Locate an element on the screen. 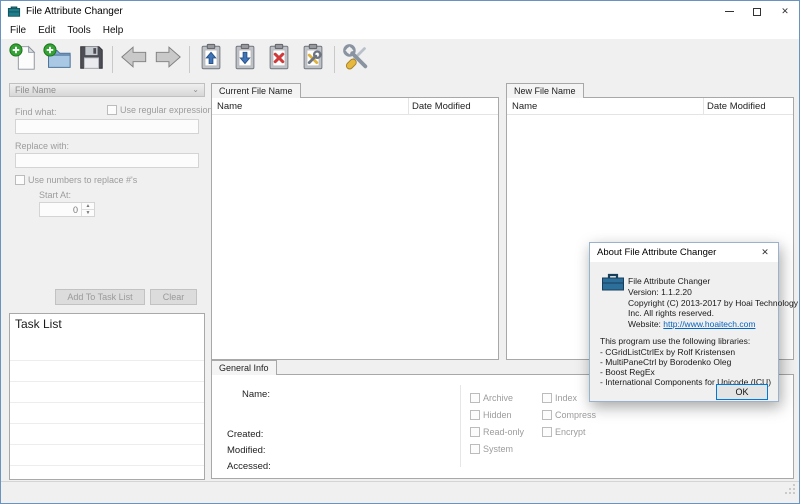 Image resolution: width=800 pixels, height=504 pixels. name-label: Name: is located at coordinates (256, 394).